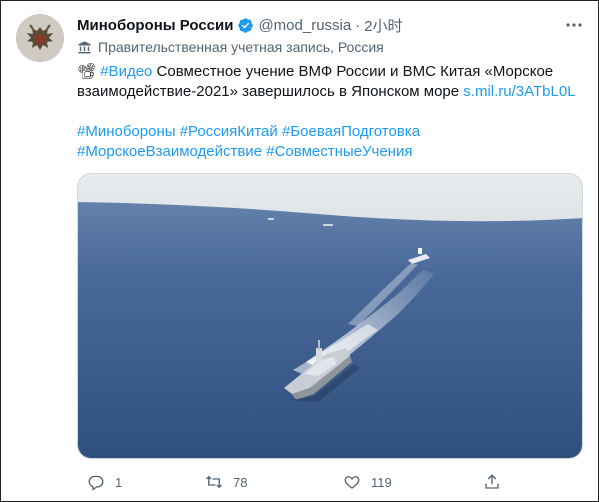 The height and width of the screenshot is (502, 599). Describe the element at coordinates (381, 482) in the screenshot. I see `like-count: 119` at that location.